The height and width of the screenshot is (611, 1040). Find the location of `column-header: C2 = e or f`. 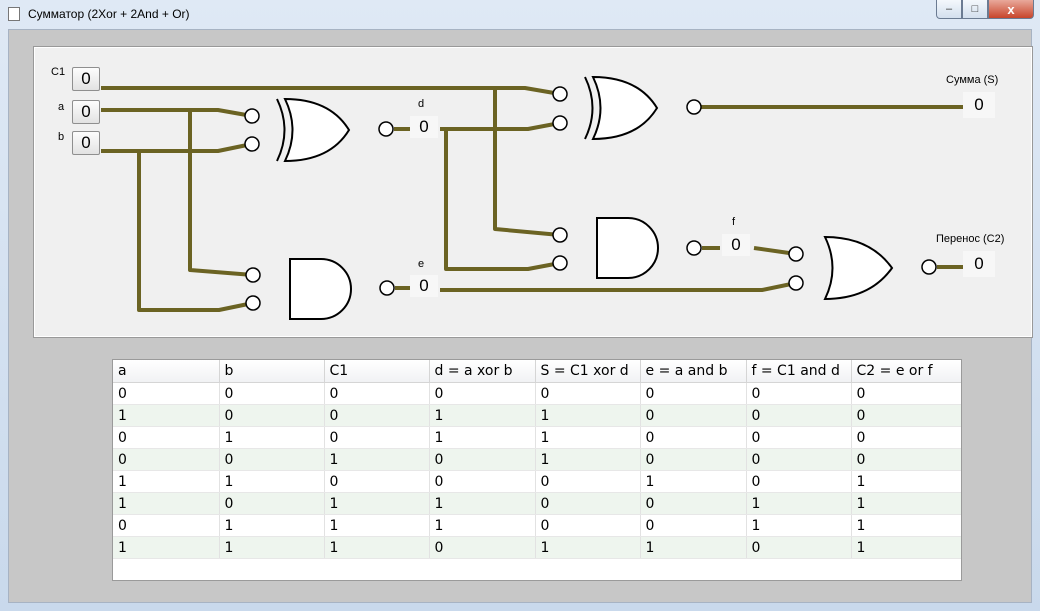

column-header: C2 = e or f is located at coordinates (906, 371).